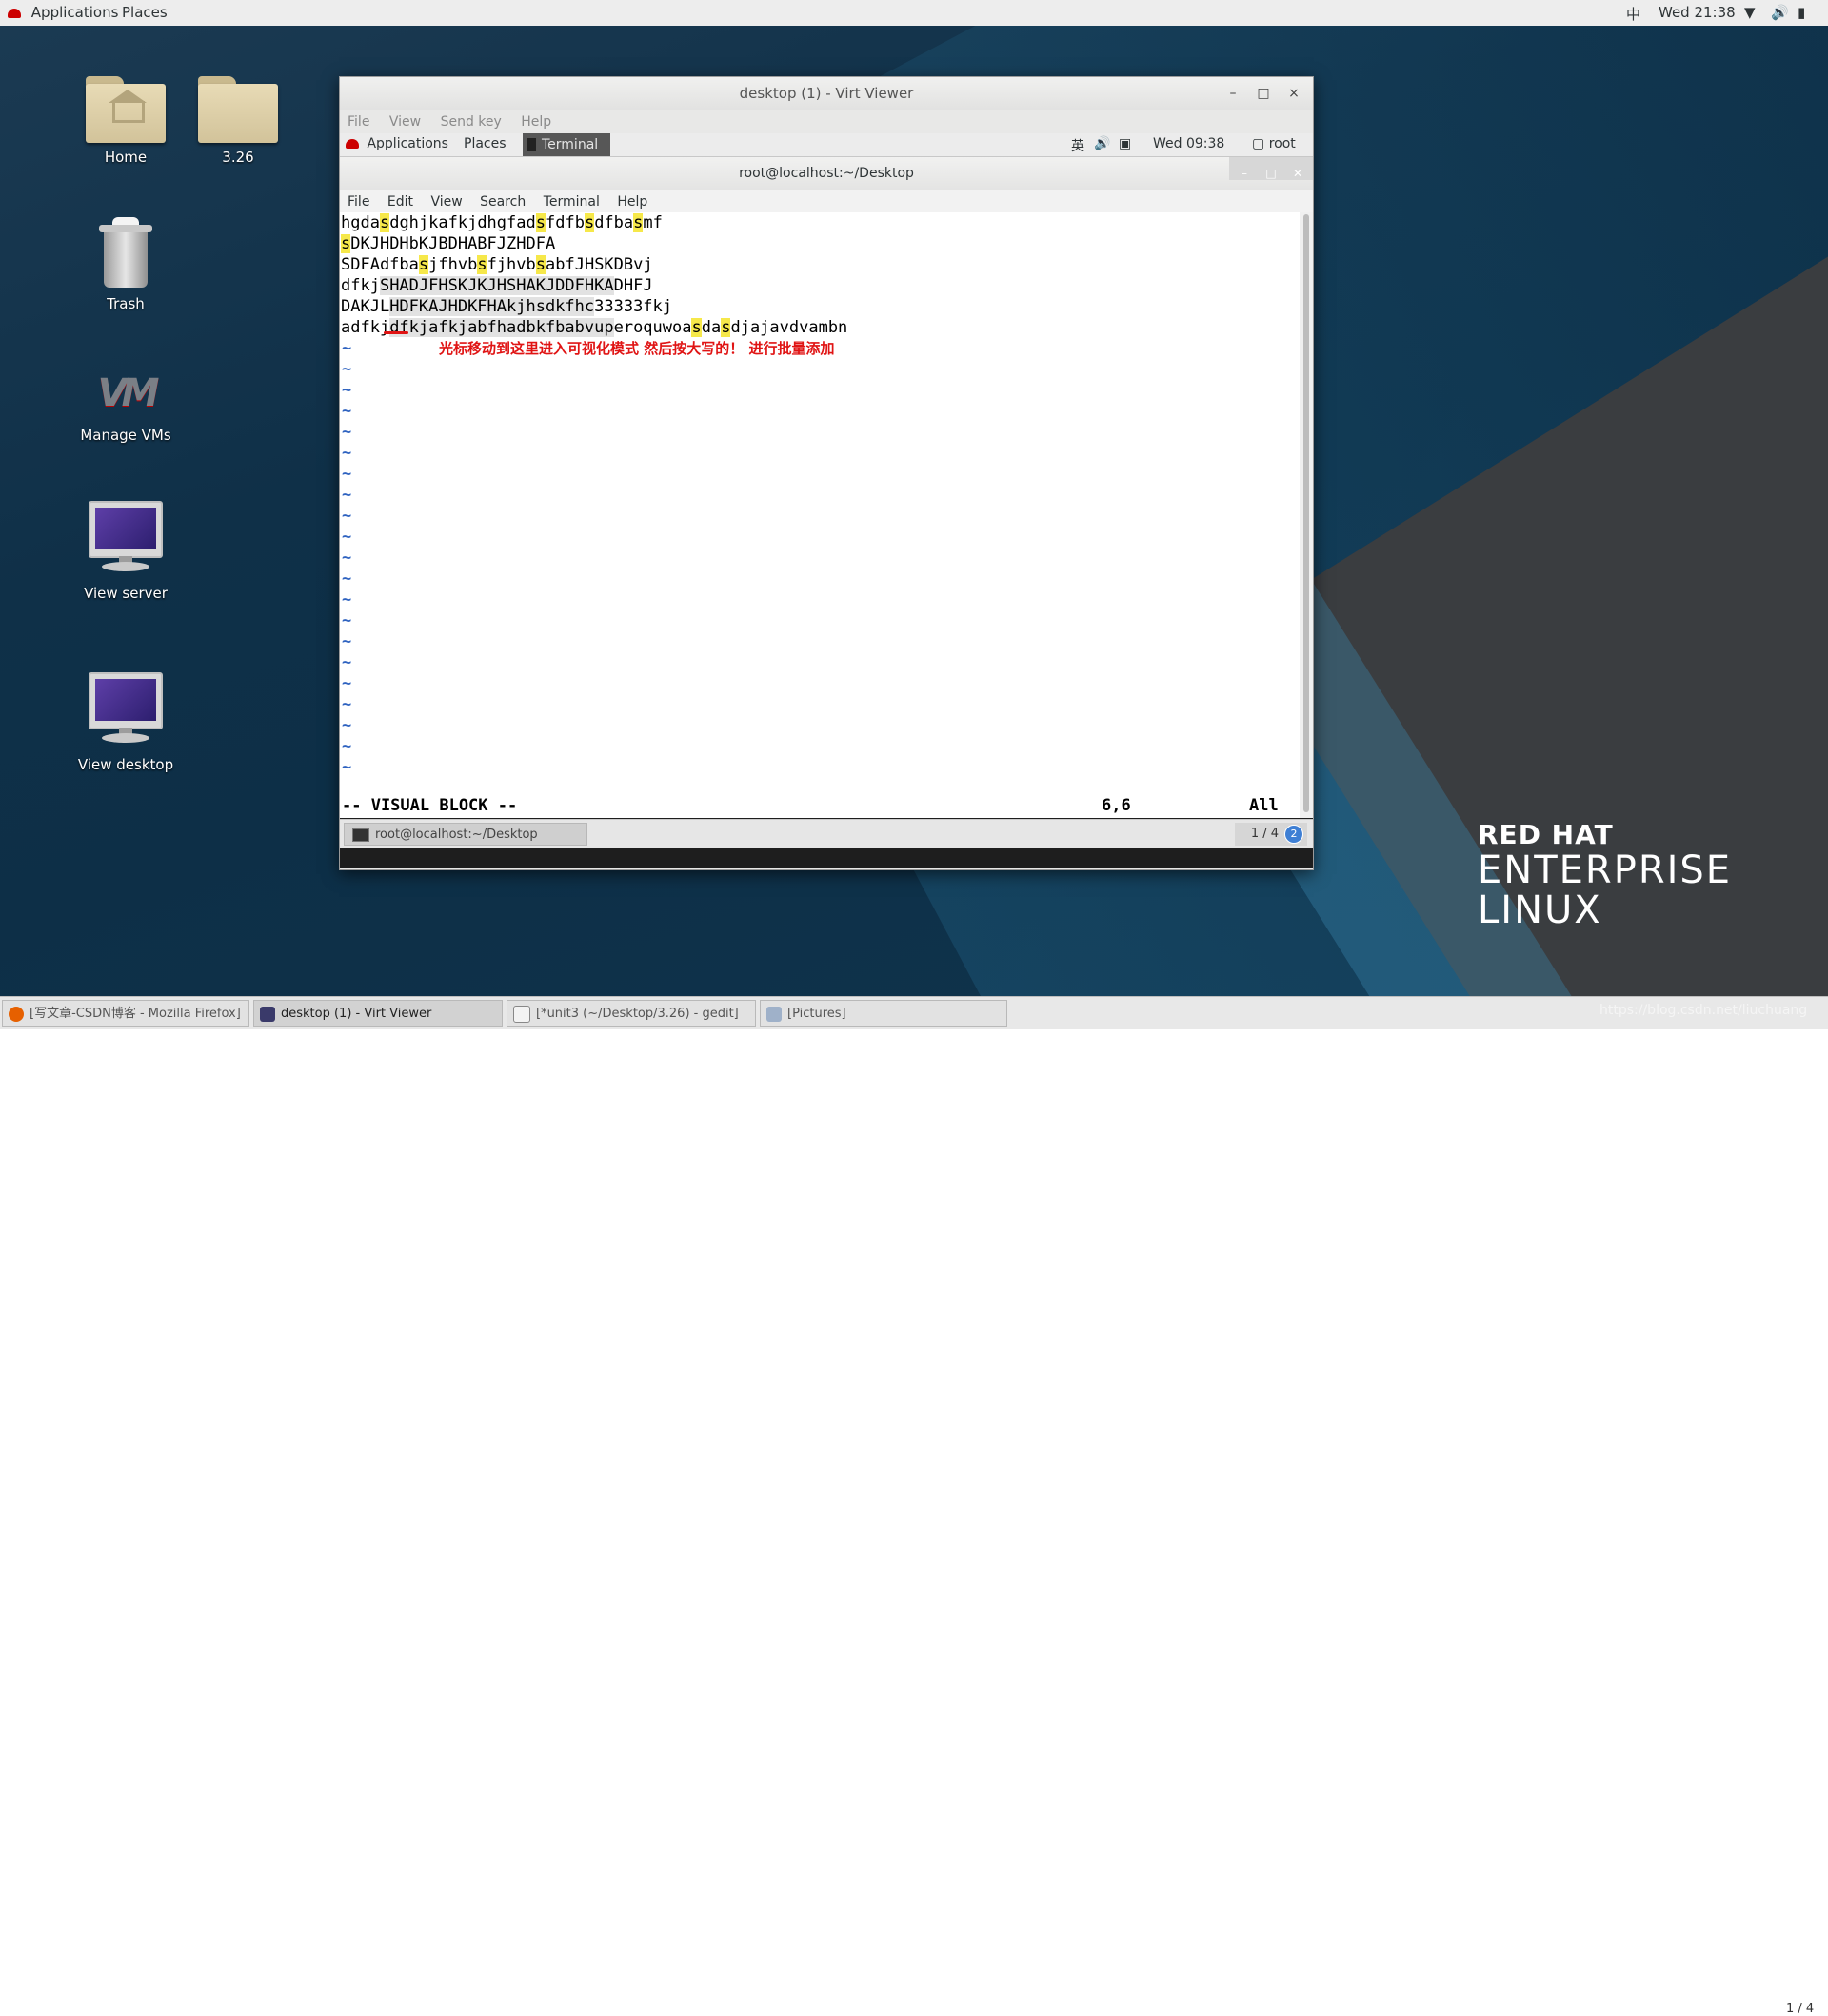 The width and height of the screenshot is (1828, 2016). I want to click on clock: Wed 21:38, so click(1697, 12).